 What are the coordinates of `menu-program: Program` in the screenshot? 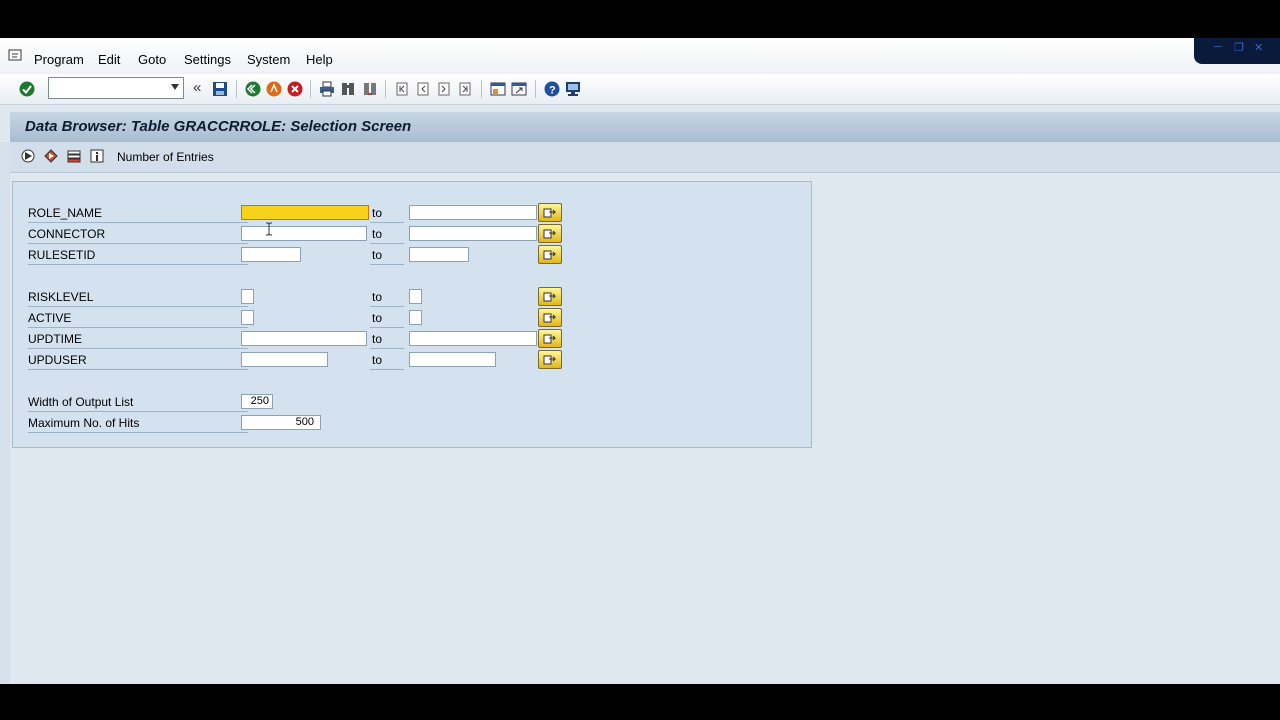 It's located at (59, 59).